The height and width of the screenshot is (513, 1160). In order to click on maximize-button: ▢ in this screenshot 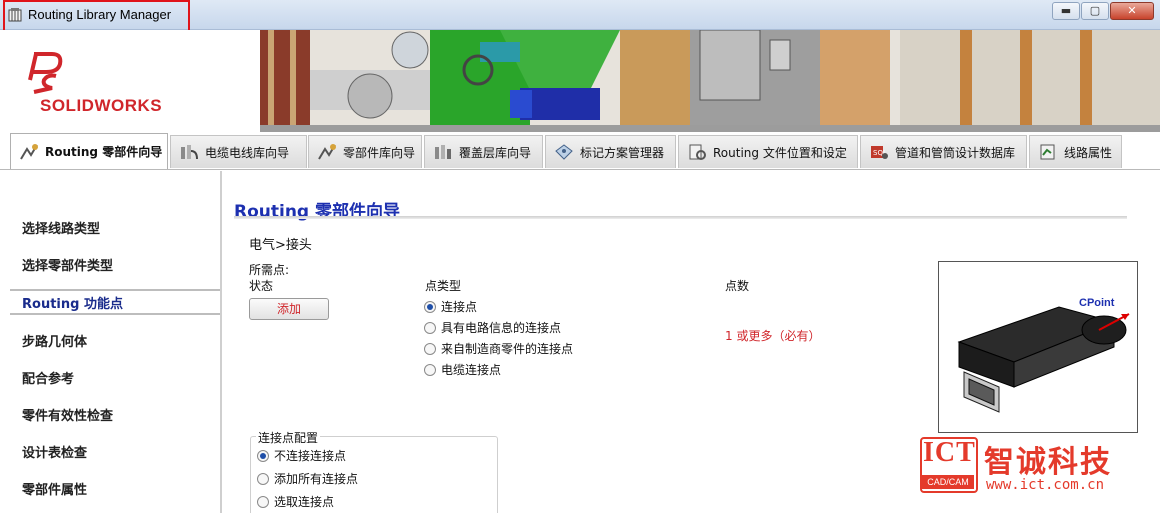, I will do `click(1095, 11)`.